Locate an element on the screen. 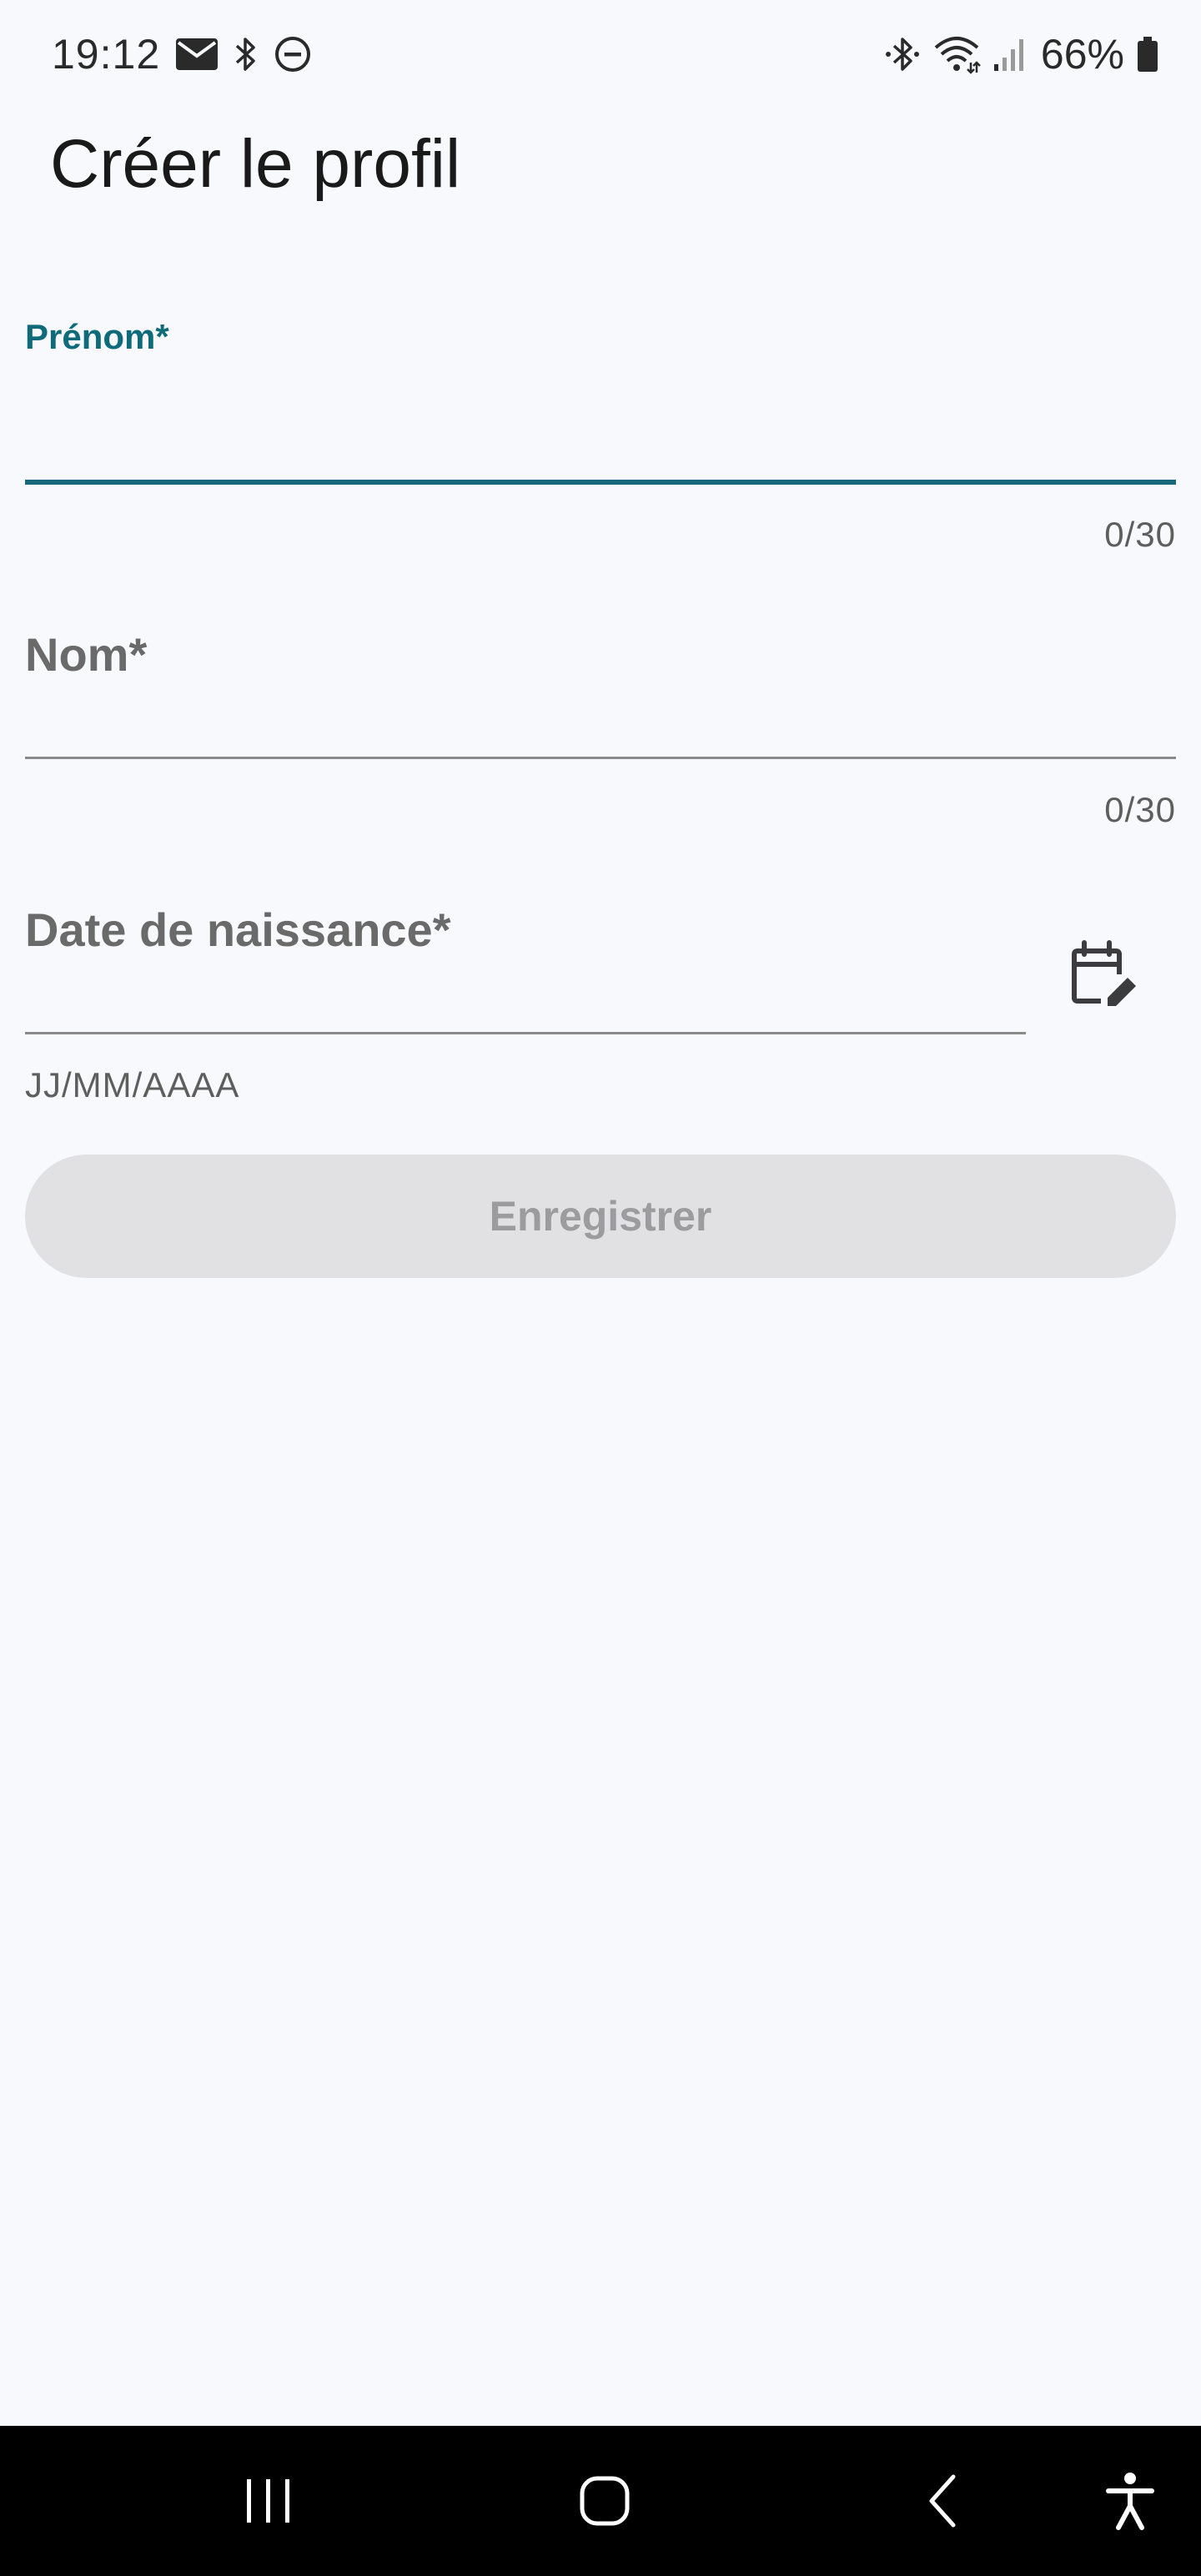 The image size is (1201, 2576). wifi-icon is located at coordinates (957, 54).